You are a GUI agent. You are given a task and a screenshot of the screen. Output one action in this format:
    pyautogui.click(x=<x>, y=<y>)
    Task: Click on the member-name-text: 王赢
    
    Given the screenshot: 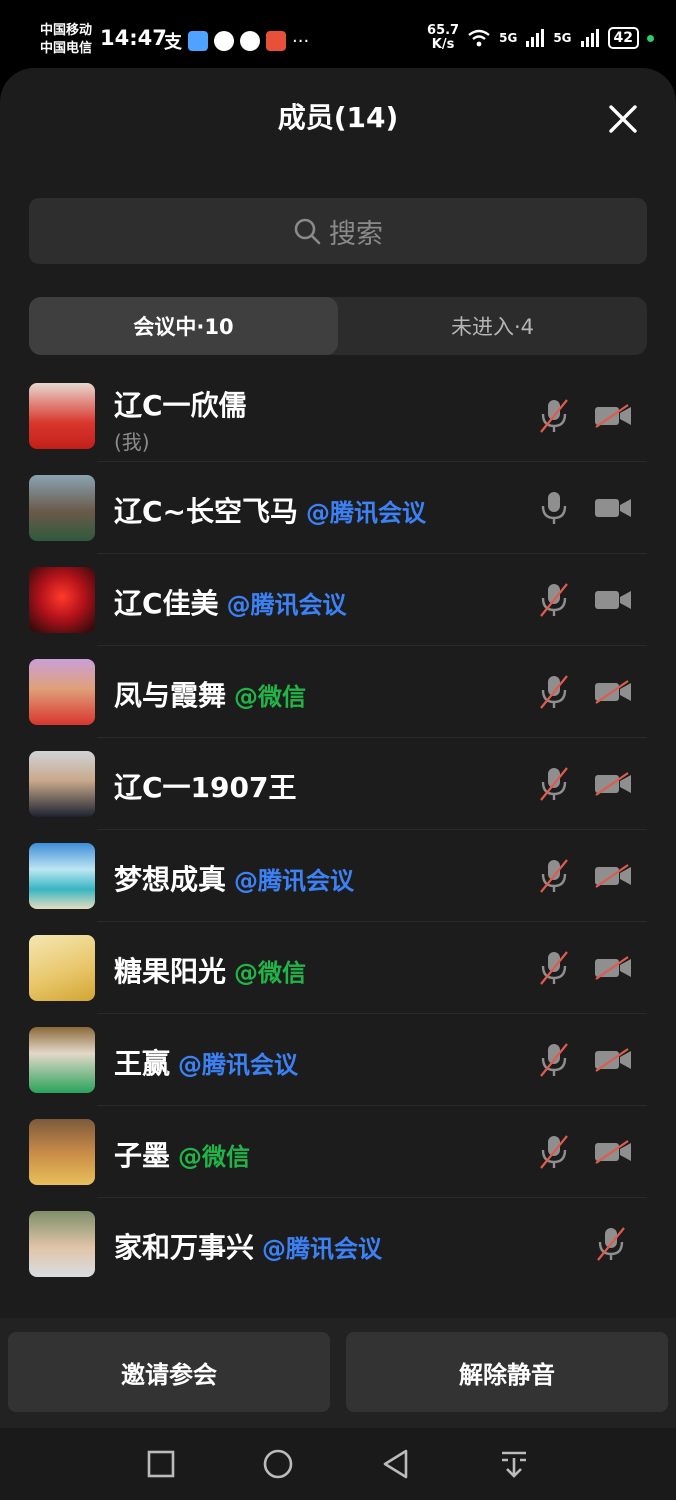 What is the action you would take?
    pyautogui.click(x=142, y=1063)
    